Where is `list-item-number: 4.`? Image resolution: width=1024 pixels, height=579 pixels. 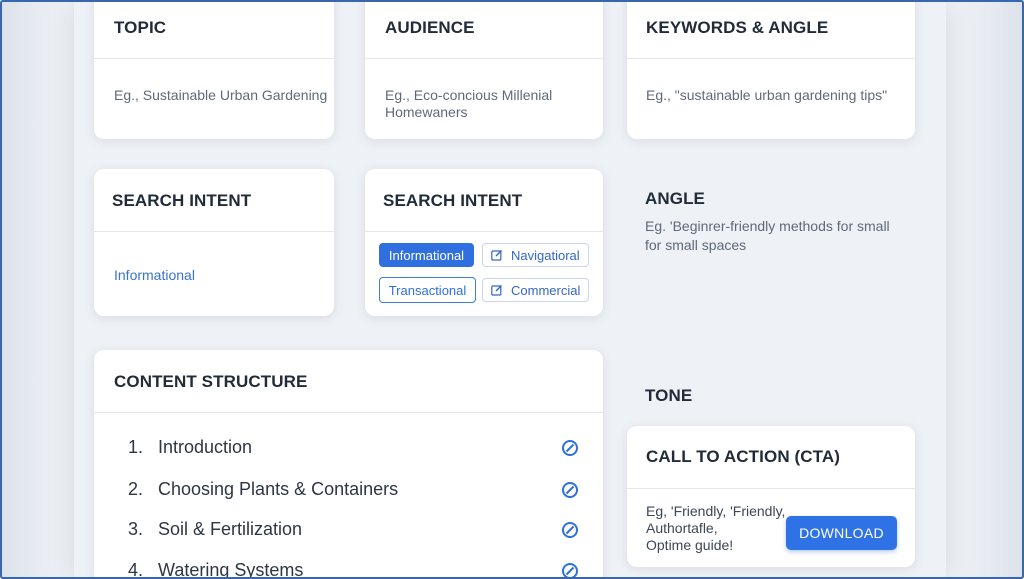 list-item-number: 4. is located at coordinates (136, 569).